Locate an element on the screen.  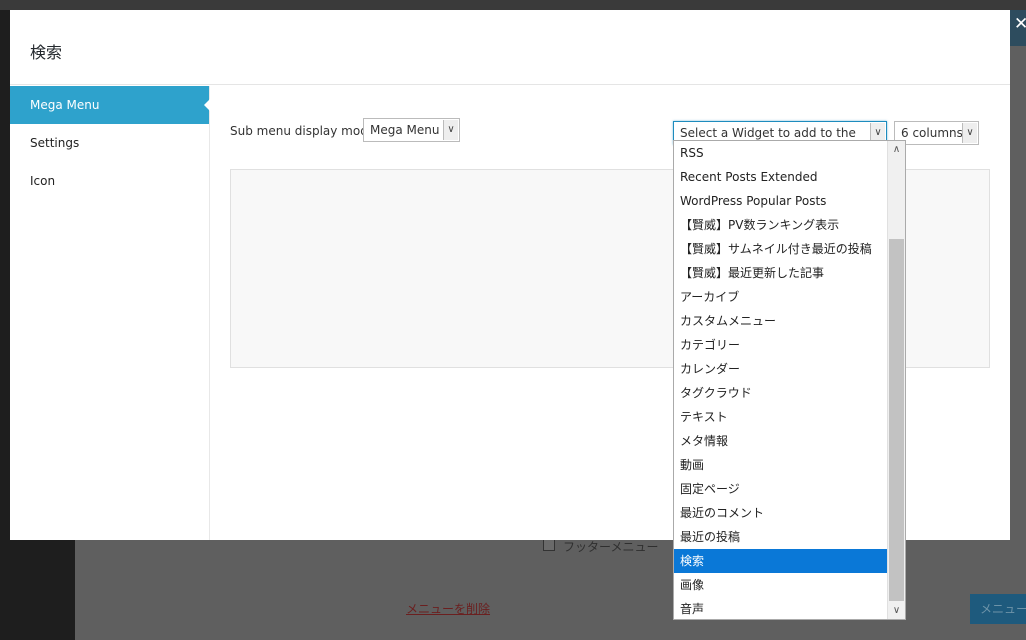
dropdown-option: 最近の投稿 is located at coordinates (781, 537).